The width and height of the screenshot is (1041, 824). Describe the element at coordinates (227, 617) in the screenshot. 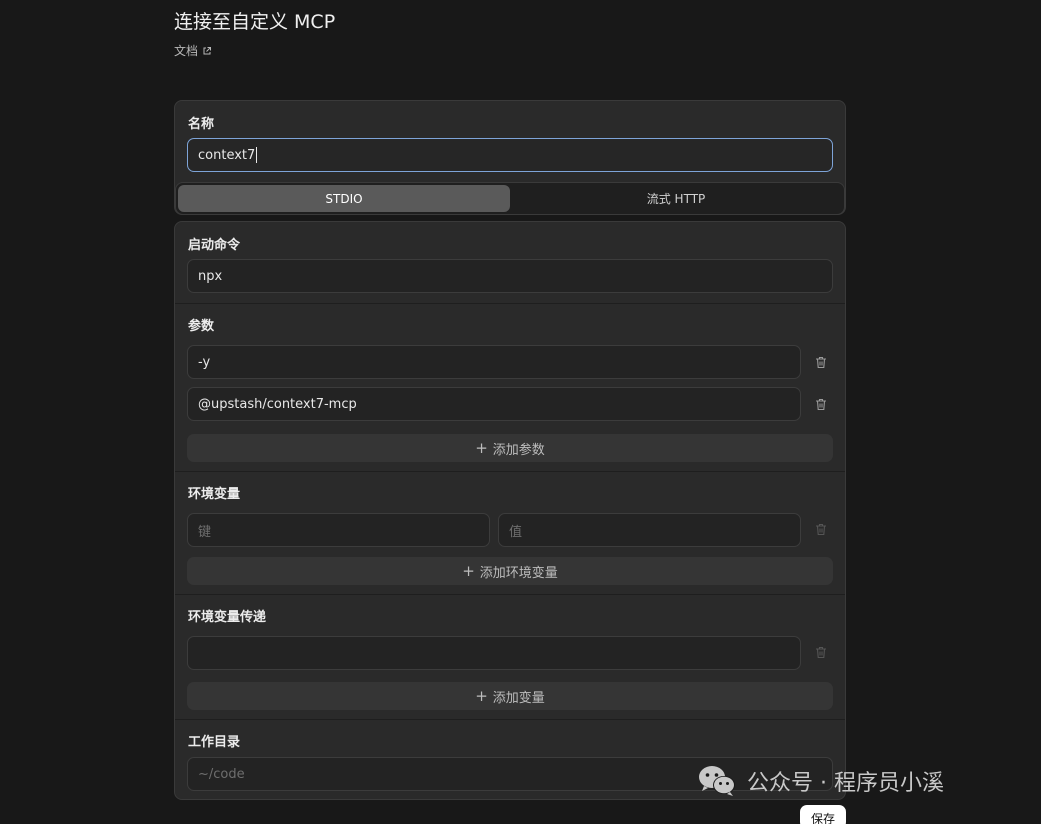

I see `env-passthrough-label: 环境变量传递` at that location.